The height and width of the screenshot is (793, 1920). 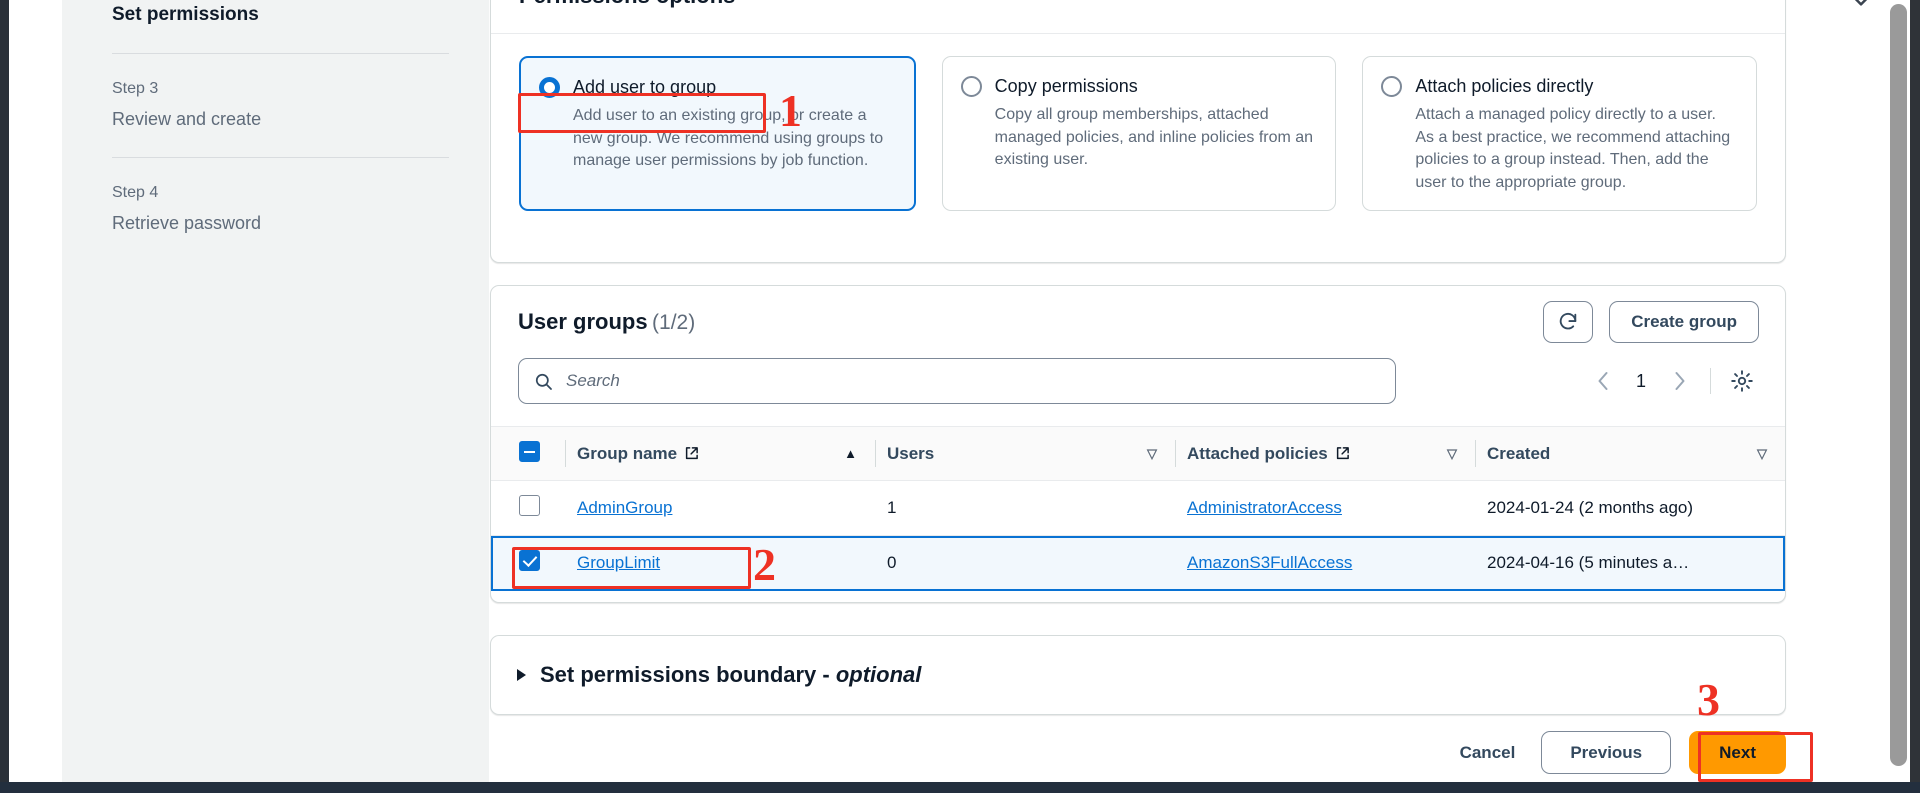 I want to click on refresh-button, so click(x=1568, y=322).